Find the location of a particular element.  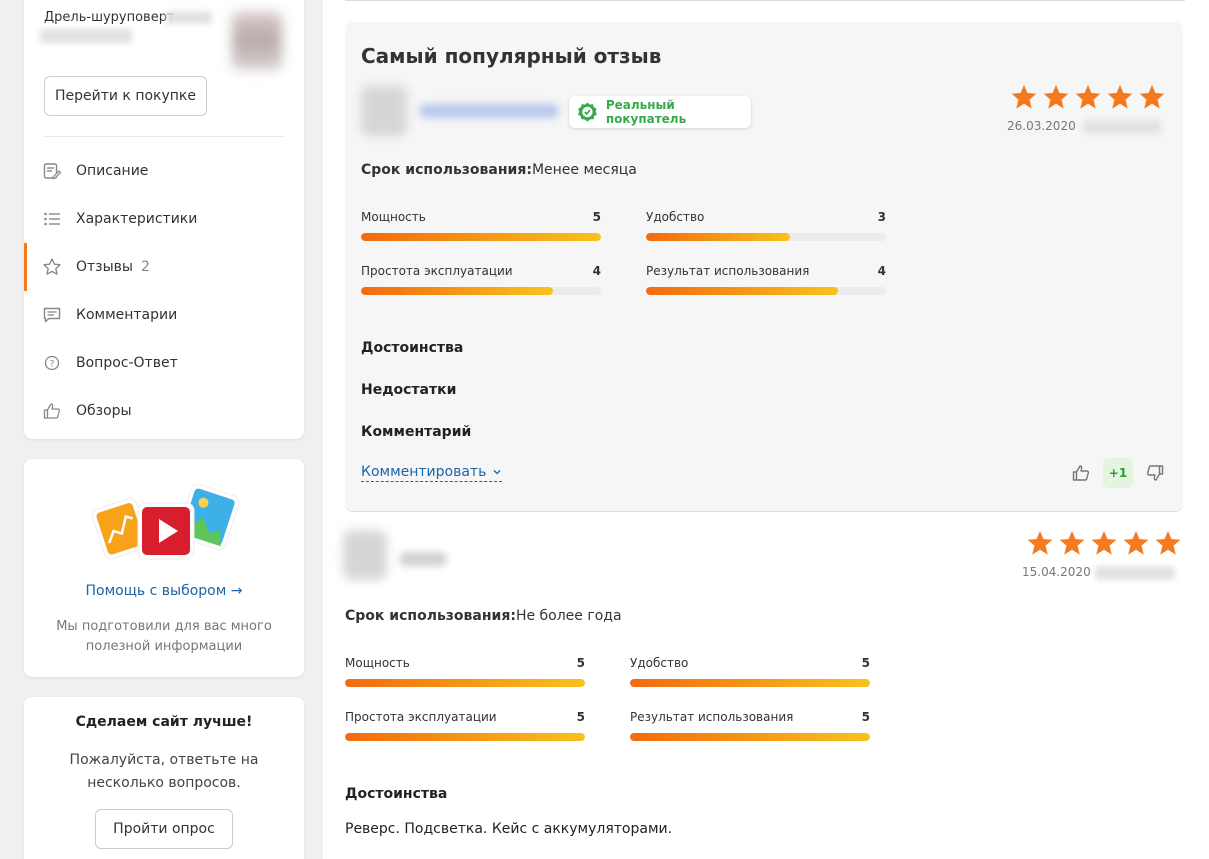

popular-review-title: Самый популярный отзыв is located at coordinates (511, 56).